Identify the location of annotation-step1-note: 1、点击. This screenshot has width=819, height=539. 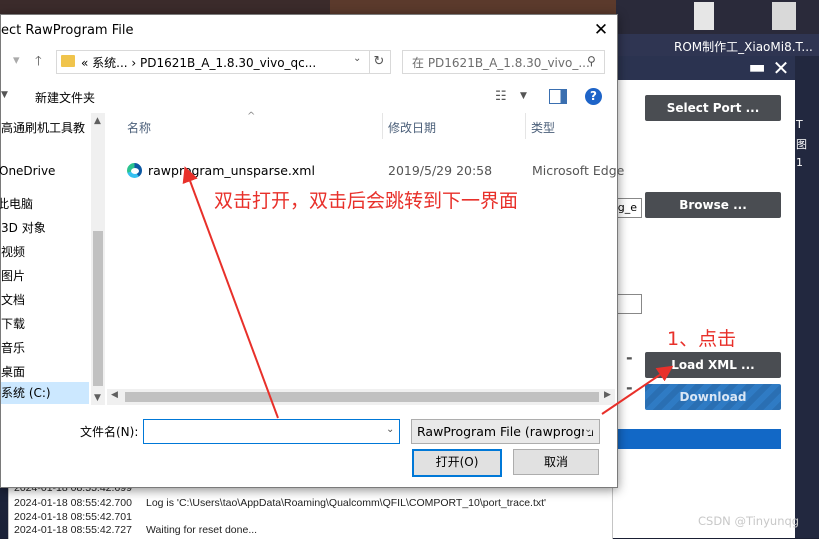
(702, 339).